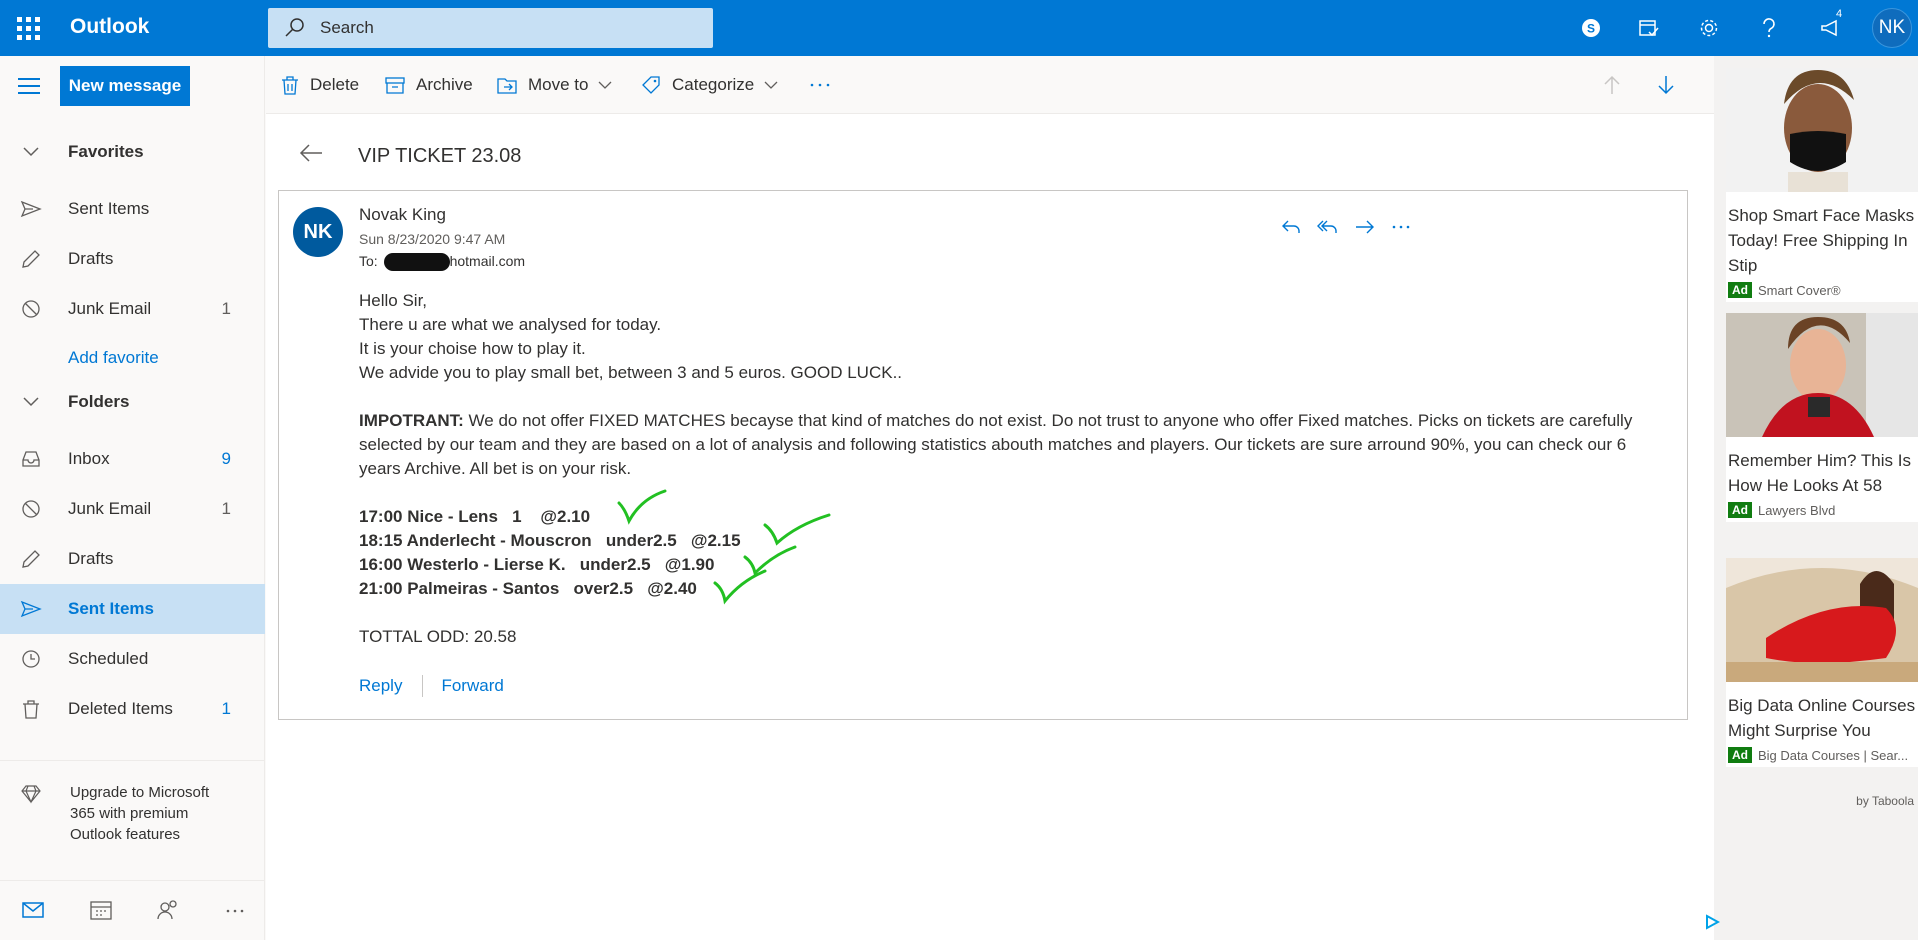 The width and height of the screenshot is (1918, 940). Describe the element at coordinates (411, 420) in the screenshot. I see `important-label: IMPOTRANT:` at that location.